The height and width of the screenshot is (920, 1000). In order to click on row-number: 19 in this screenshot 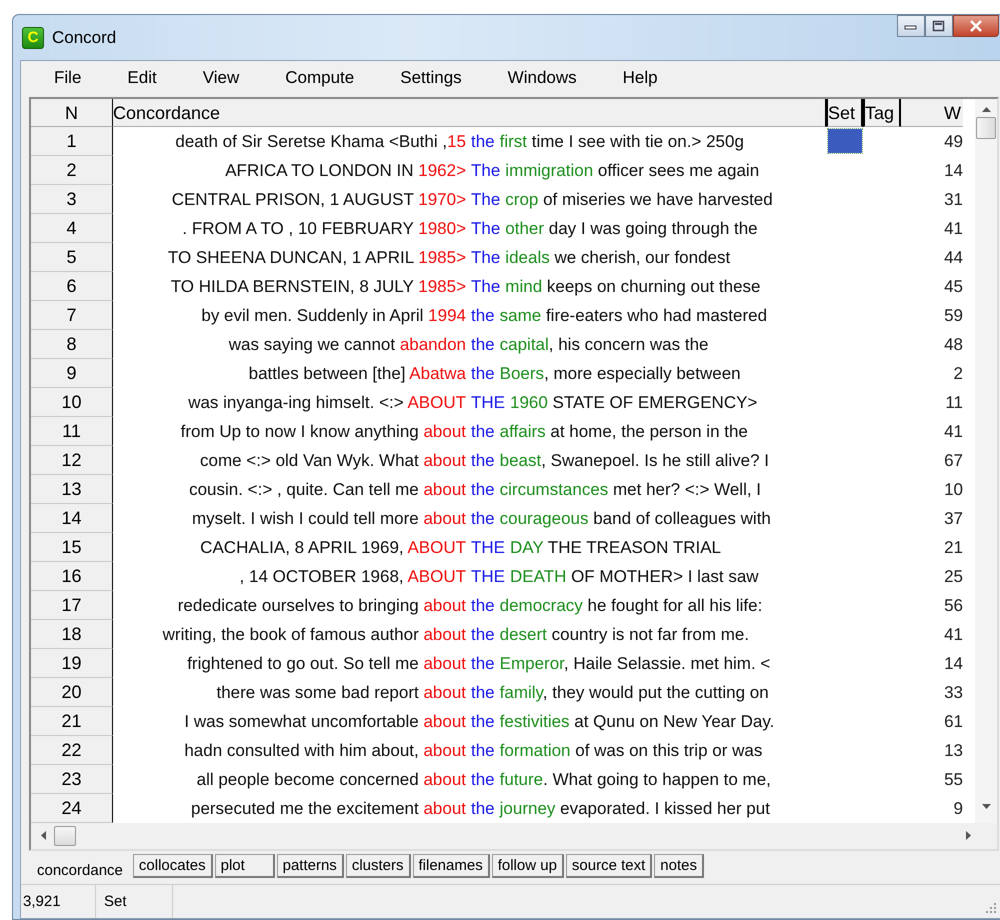, I will do `click(72, 663)`.